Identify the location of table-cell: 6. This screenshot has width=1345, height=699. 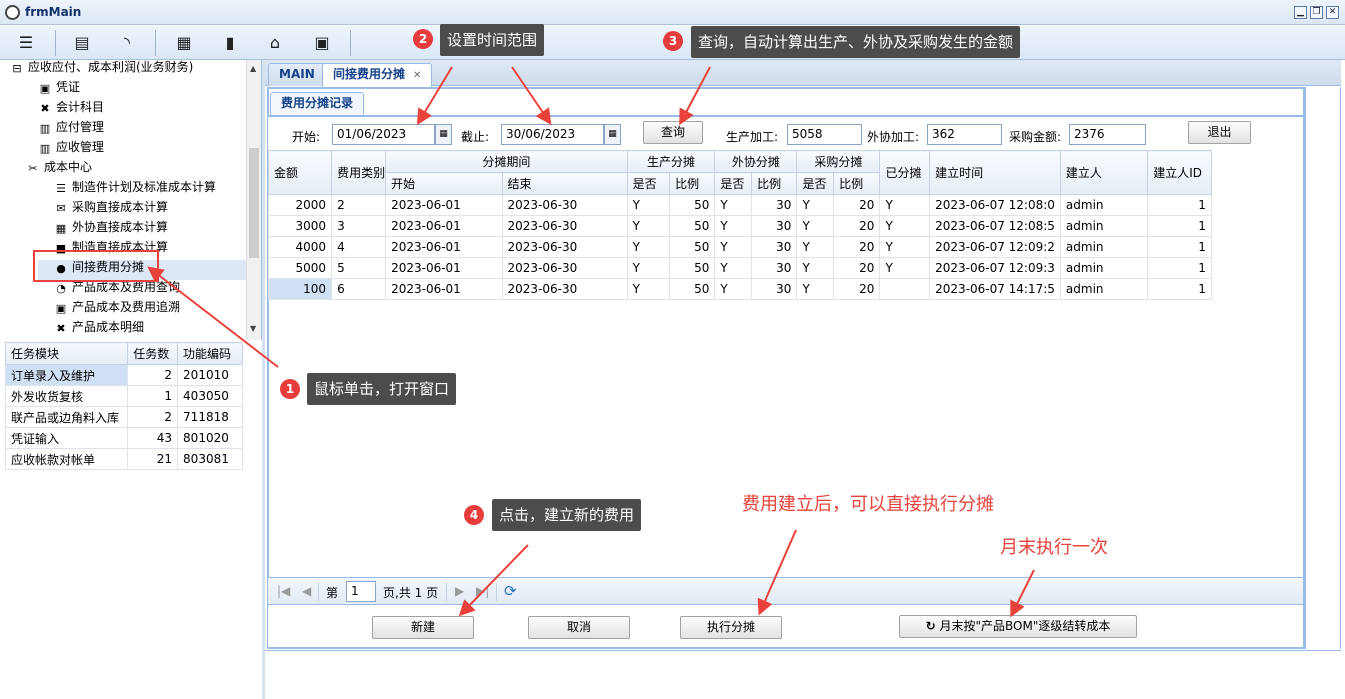
(359, 289).